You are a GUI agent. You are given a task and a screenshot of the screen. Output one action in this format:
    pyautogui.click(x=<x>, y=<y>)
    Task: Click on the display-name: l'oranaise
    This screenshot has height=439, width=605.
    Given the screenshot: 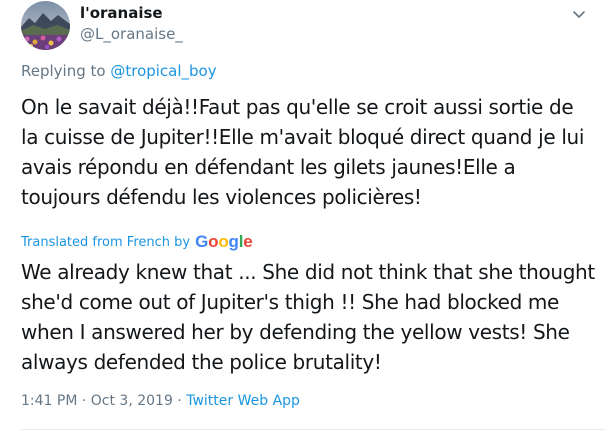 What is the action you would take?
    pyautogui.click(x=121, y=13)
    